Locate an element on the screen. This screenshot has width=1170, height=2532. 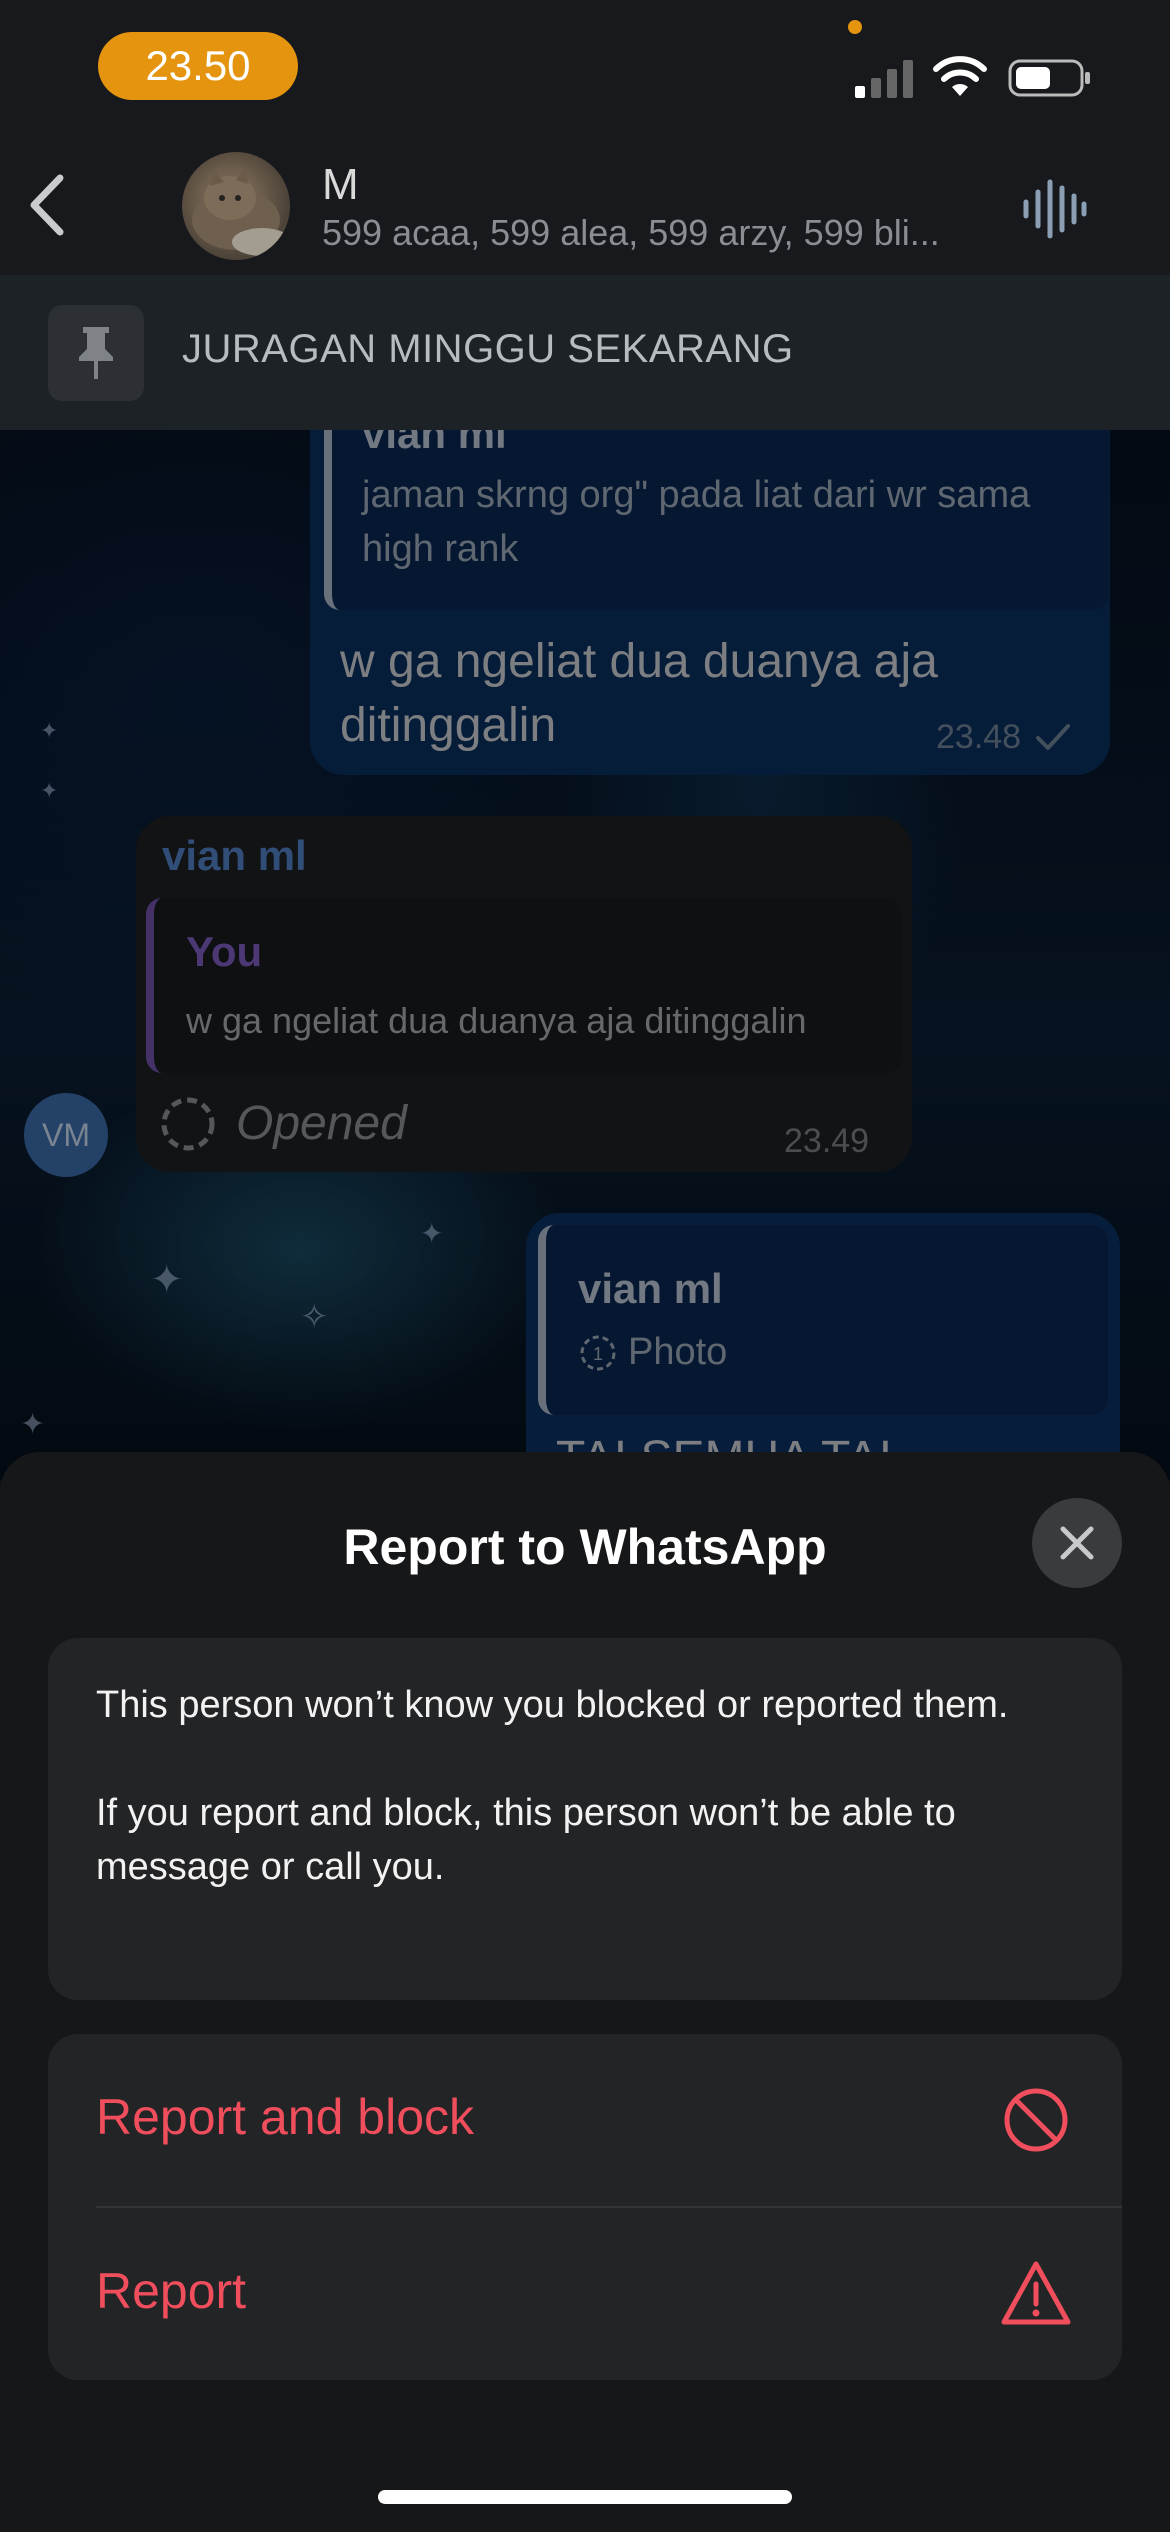
close-button is located at coordinates (1077, 1543).